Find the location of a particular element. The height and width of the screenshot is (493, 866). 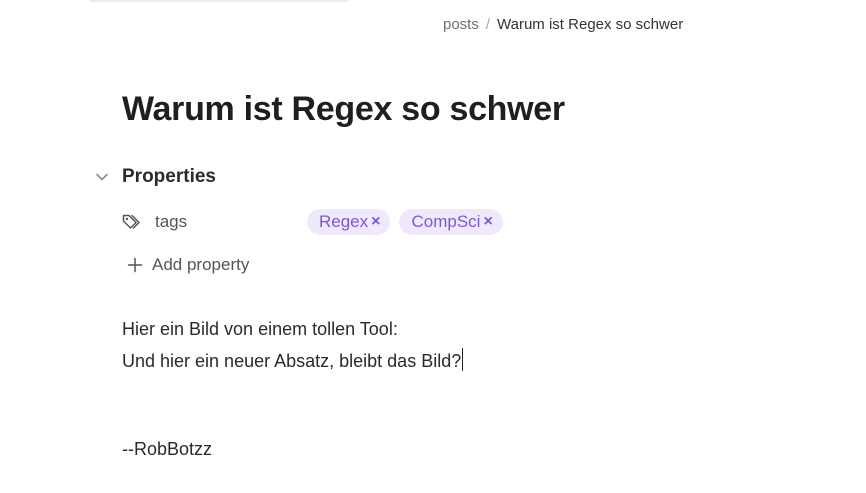

properties-title: Properties is located at coordinates (169, 177).